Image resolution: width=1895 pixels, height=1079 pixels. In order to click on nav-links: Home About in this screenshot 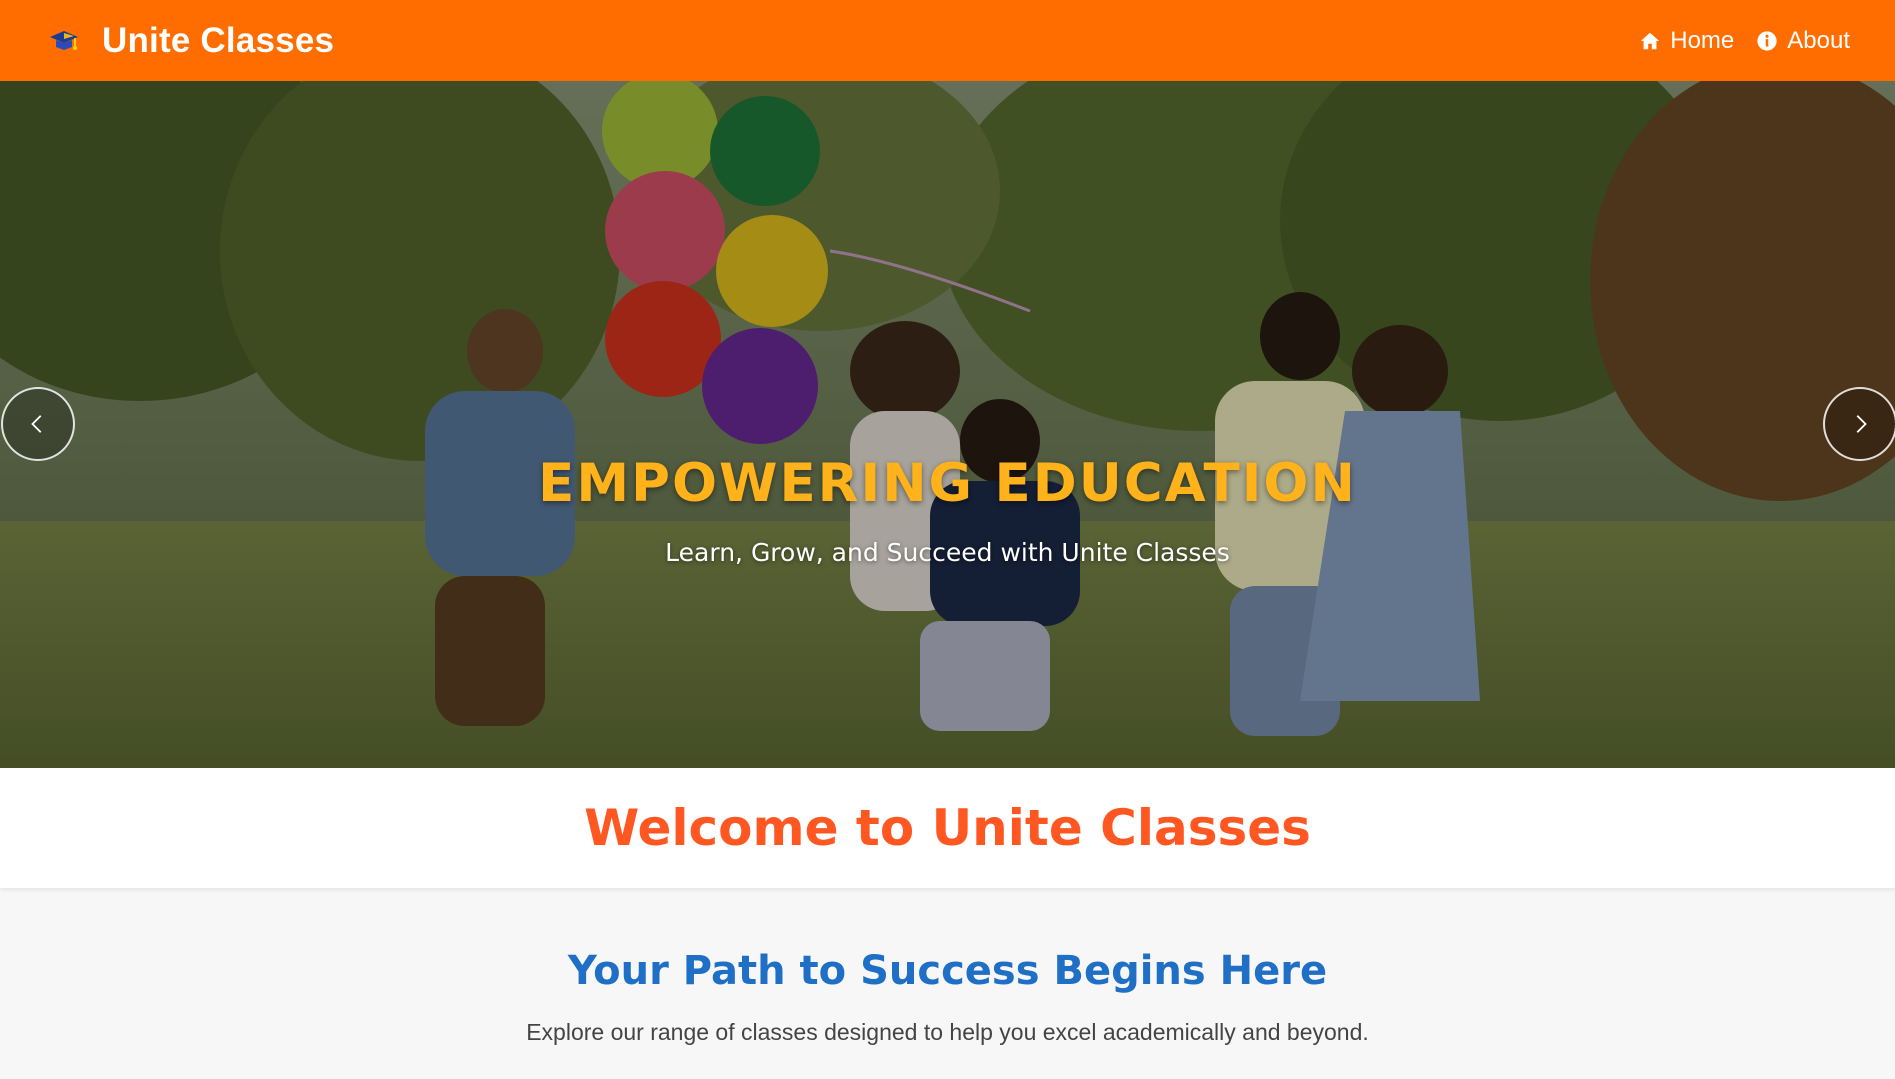, I will do `click(1744, 41)`.